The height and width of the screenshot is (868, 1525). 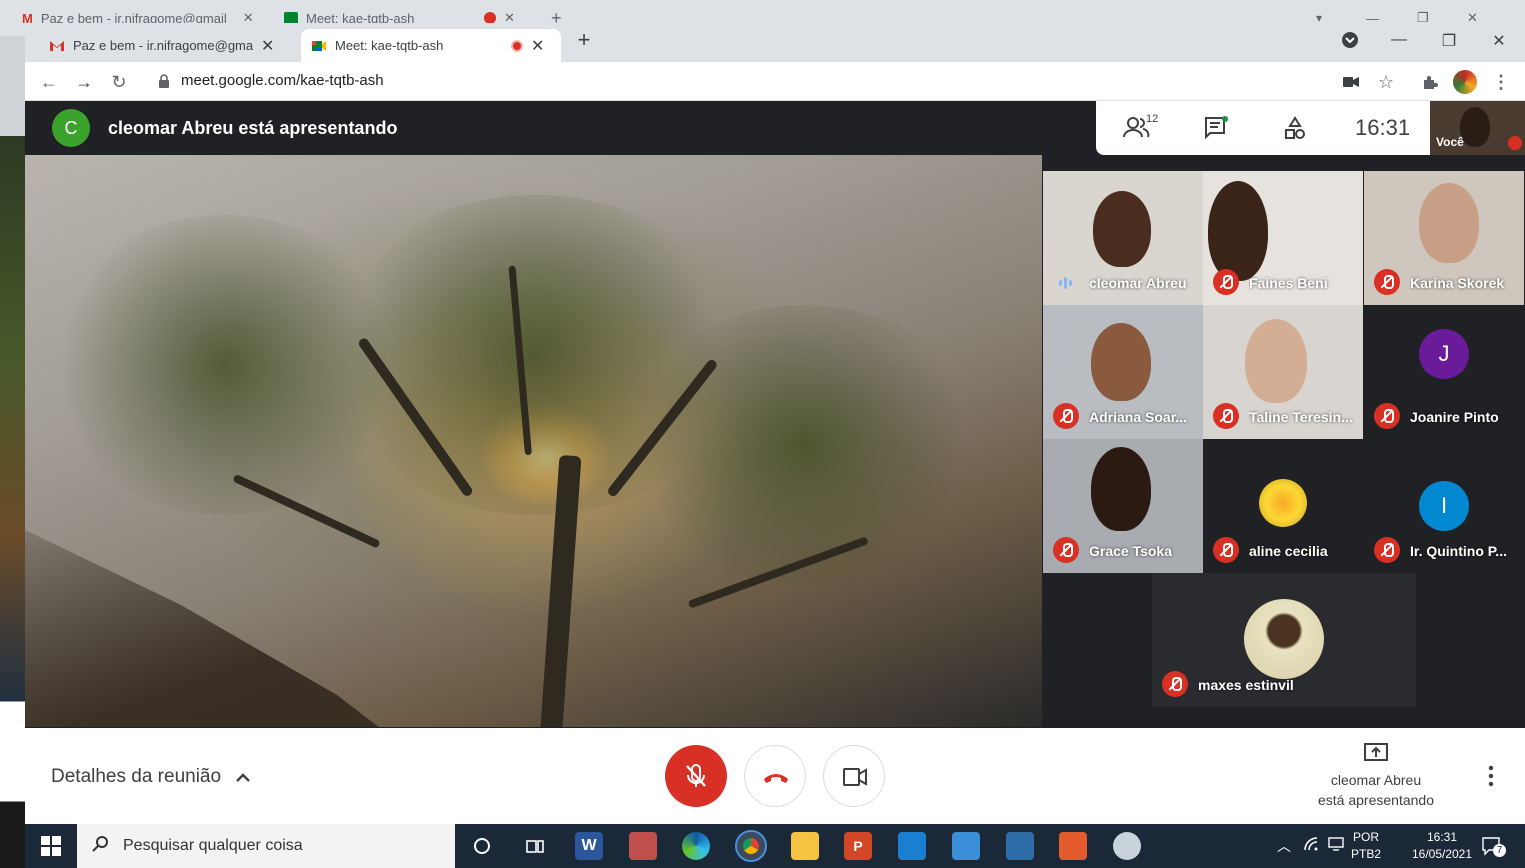 What do you see at coordinates (1465, 82) in the screenshot?
I see `profile-avatar` at bounding box center [1465, 82].